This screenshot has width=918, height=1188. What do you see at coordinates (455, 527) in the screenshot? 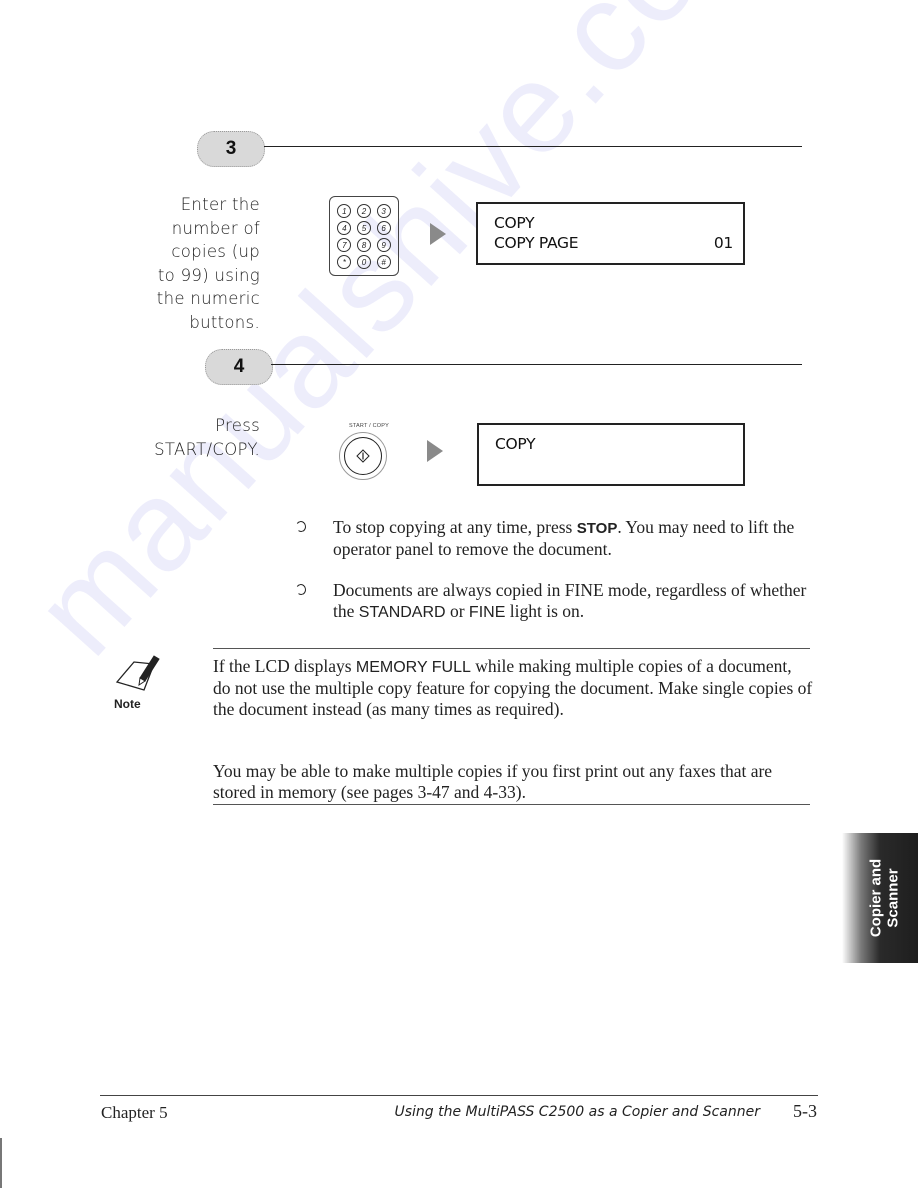
I see `text-run: To stop copying at any time, press` at bounding box center [455, 527].